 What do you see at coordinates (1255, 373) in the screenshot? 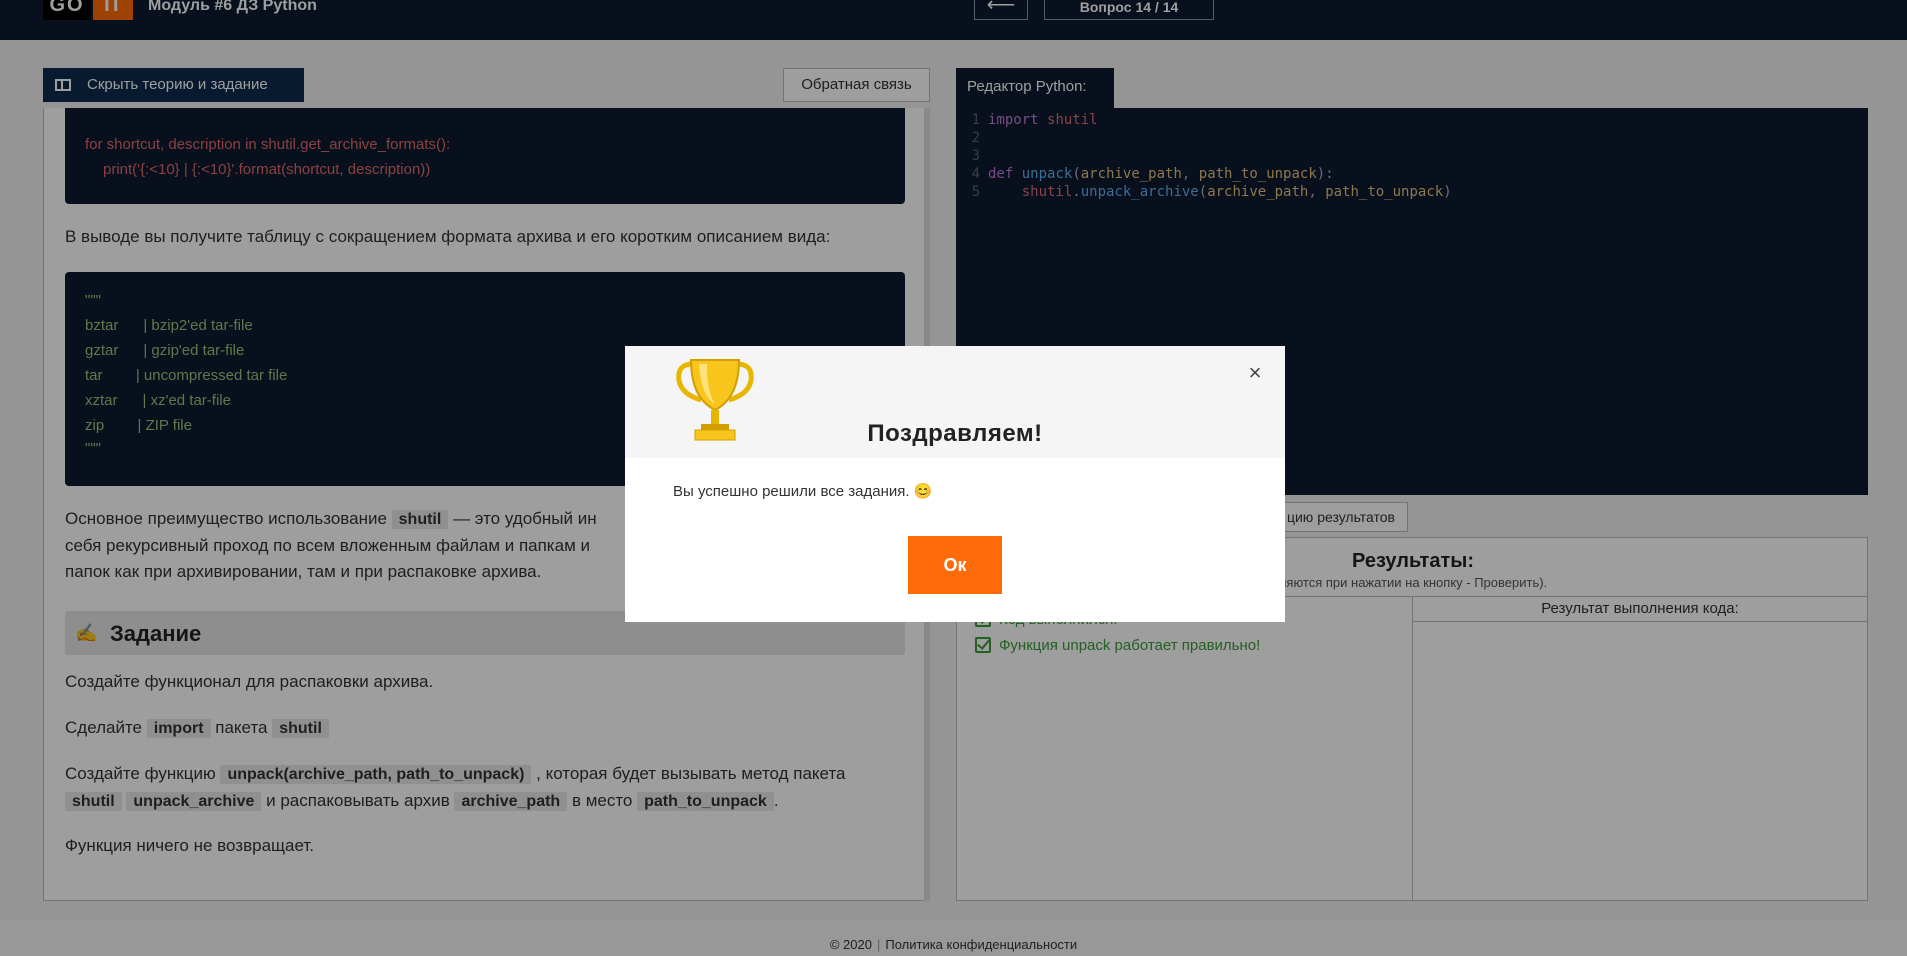
I see `close-icon: ×` at bounding box center [1255, 373].